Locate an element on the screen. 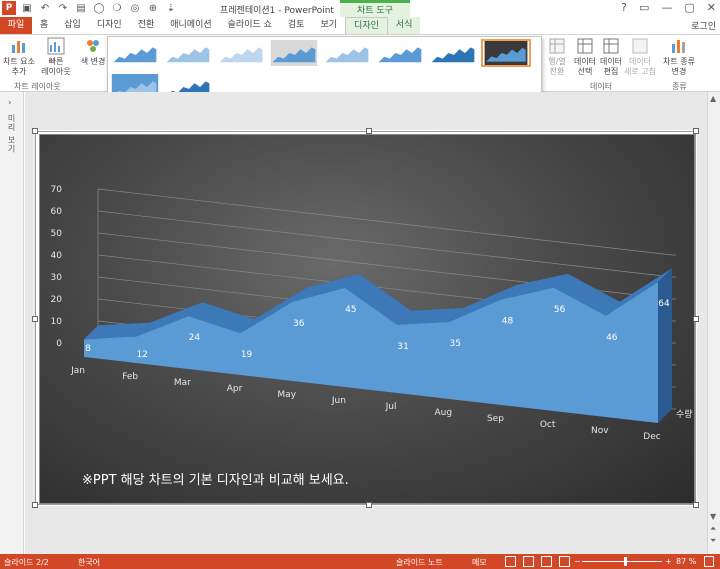  thumbnail-pane-collapsed: › 미리 보기 is located at coordinates (12, 323).